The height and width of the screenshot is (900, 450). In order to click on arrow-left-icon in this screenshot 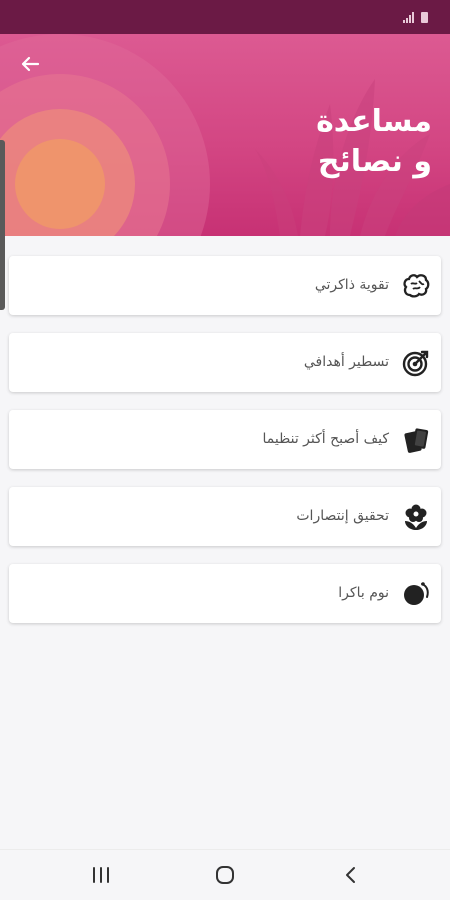, I will do `click(30, 64)`.